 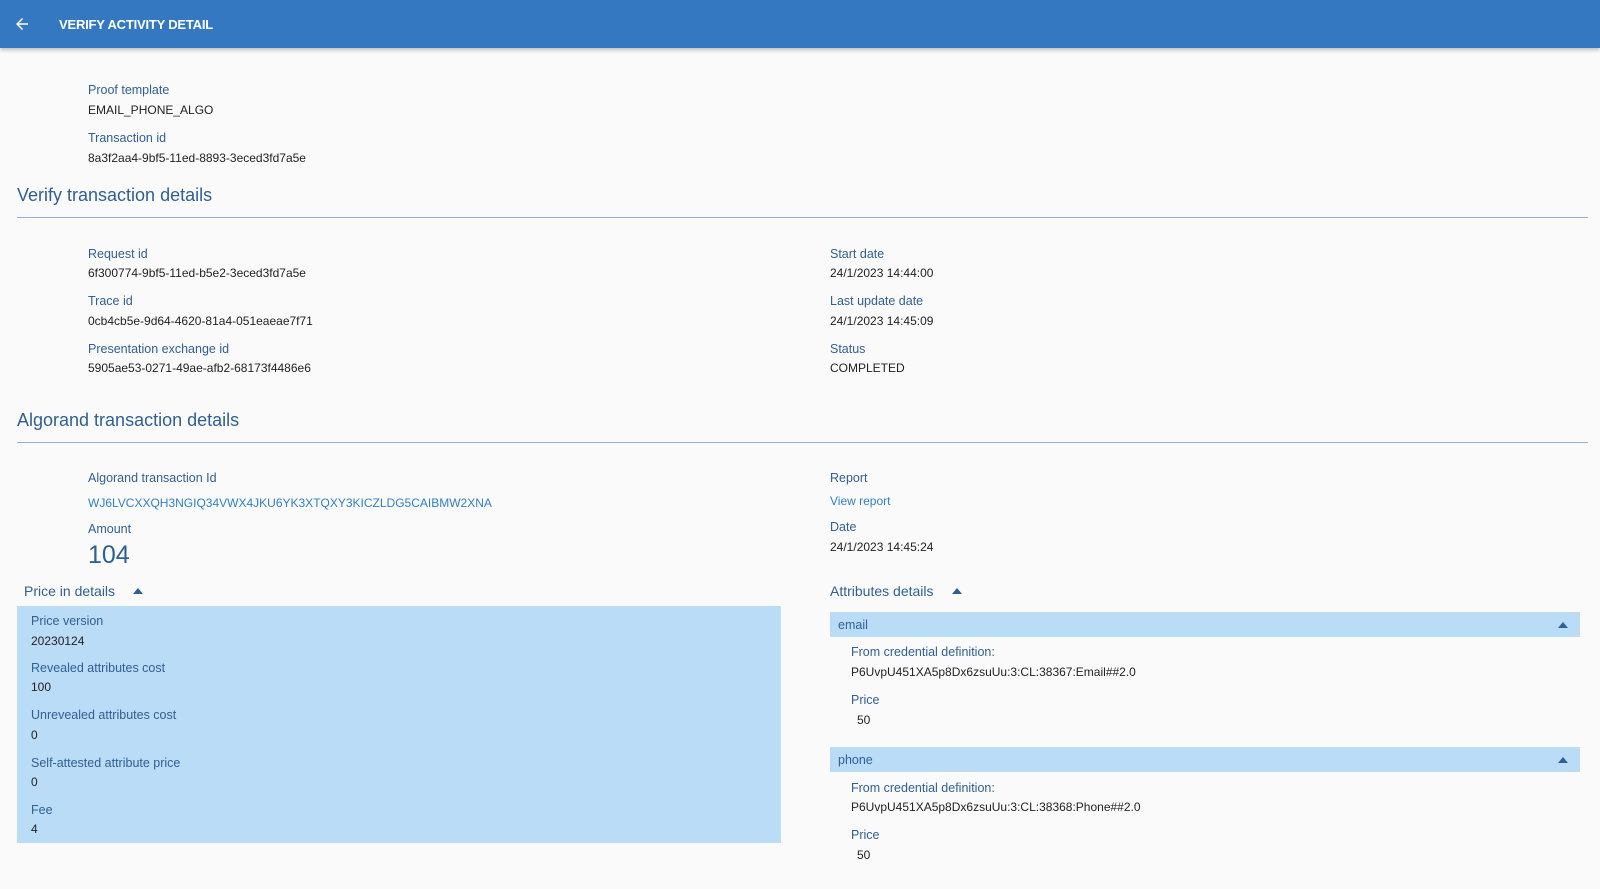 I want to click on self-attested-attribute-price-value: 0, so click(x=34, y=782).